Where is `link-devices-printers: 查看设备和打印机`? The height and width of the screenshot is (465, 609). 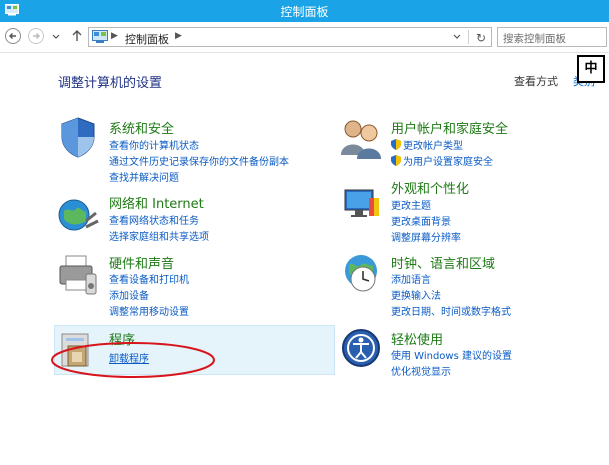 link-devices-printers: 查看设备和打印机 is located at coordinates (149, 278).